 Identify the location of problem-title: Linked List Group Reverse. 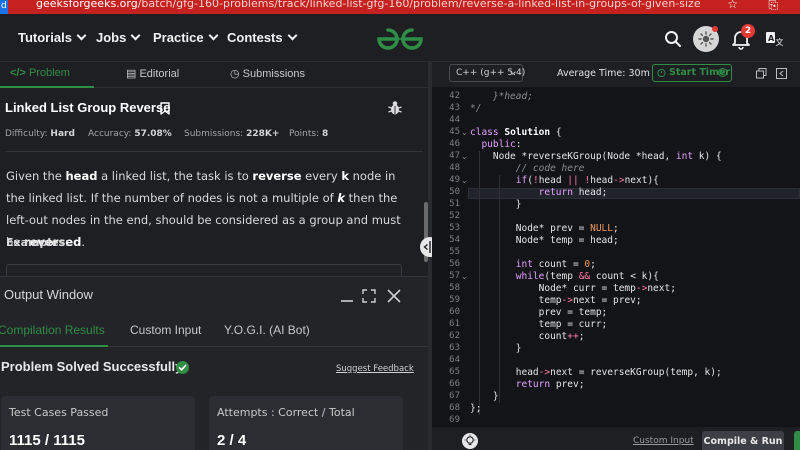
(88, 107).